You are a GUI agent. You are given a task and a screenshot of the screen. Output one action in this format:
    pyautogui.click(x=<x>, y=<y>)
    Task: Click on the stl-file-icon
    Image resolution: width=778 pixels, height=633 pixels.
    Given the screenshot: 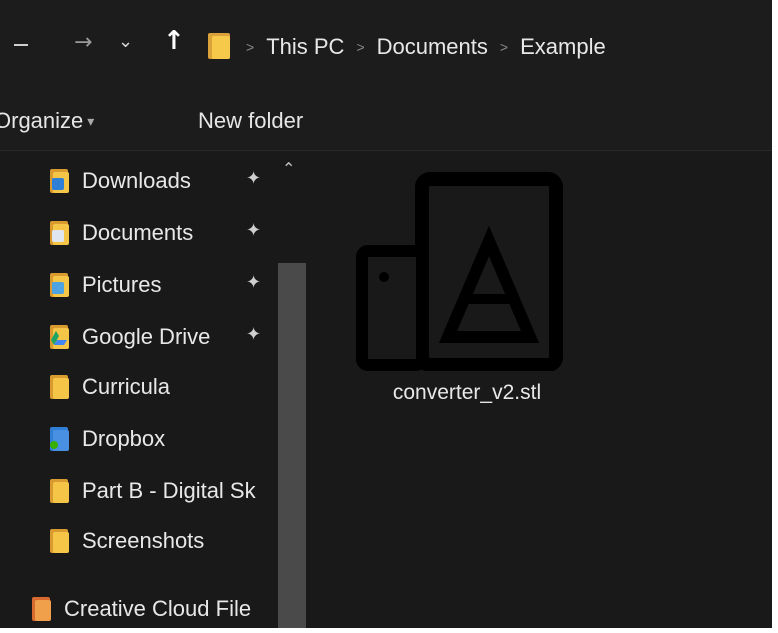 What is the action you would take?
    pyautogui.click(x=459, y=271)
    